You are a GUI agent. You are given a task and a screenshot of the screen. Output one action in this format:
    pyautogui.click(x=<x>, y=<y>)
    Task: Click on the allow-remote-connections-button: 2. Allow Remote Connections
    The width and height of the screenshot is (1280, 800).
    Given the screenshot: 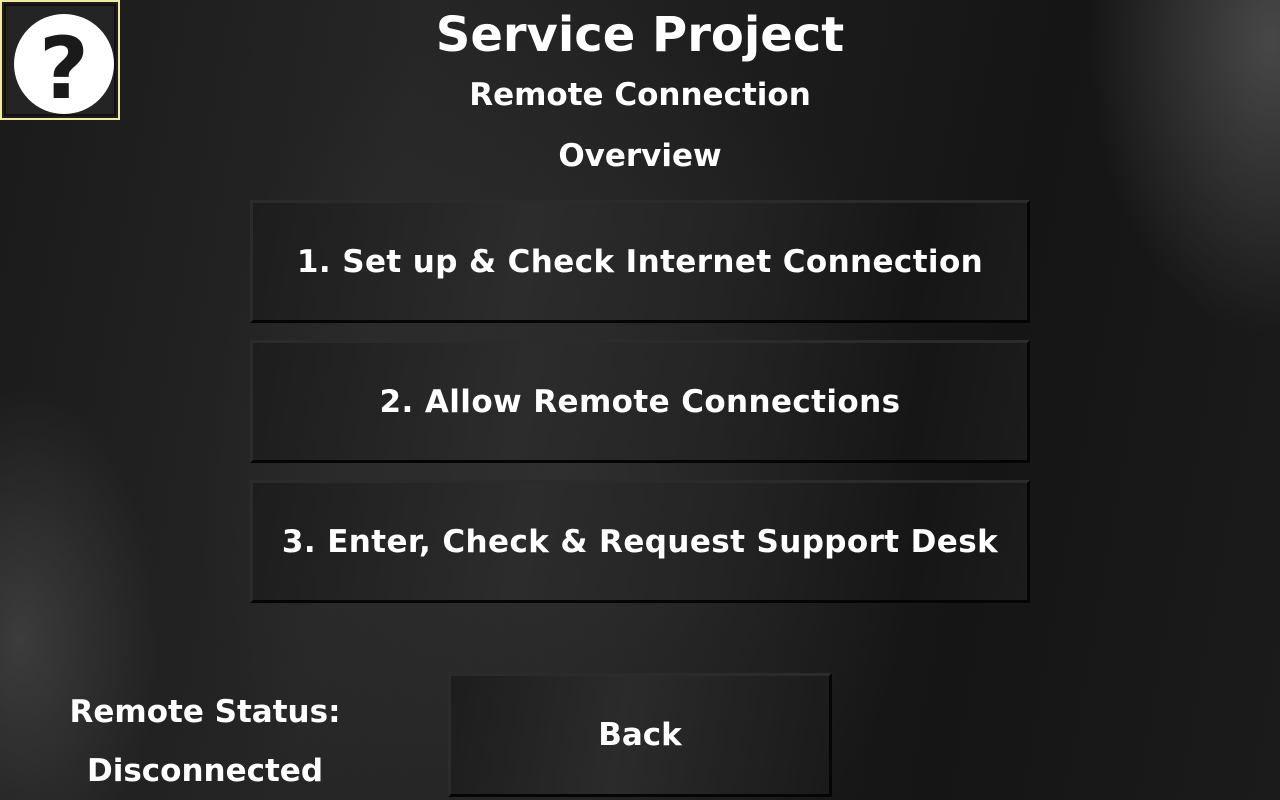 What is the action you would take?
    pyautogui.click(x=640, y=401)
    